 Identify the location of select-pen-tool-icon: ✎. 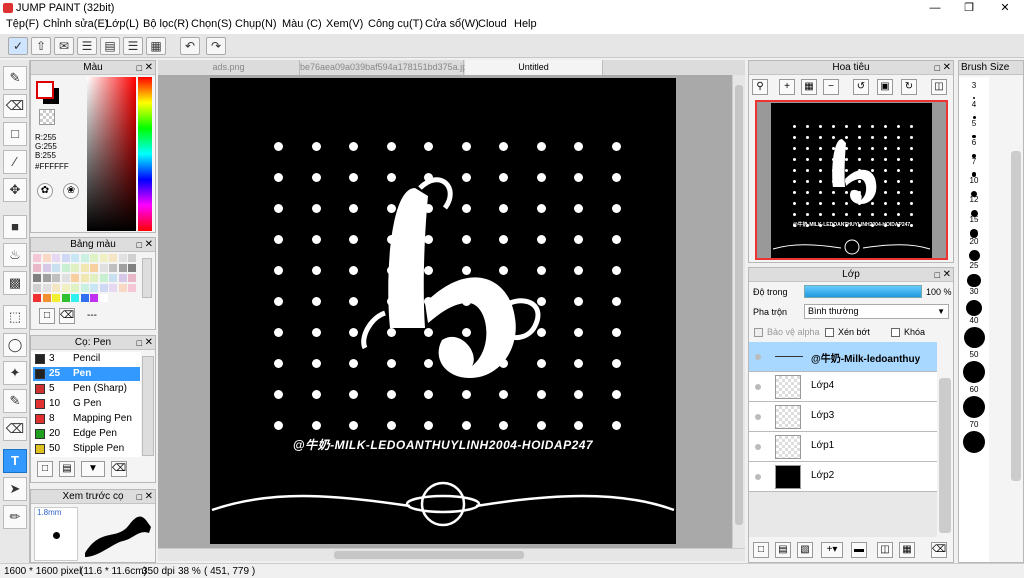
(15, 401).